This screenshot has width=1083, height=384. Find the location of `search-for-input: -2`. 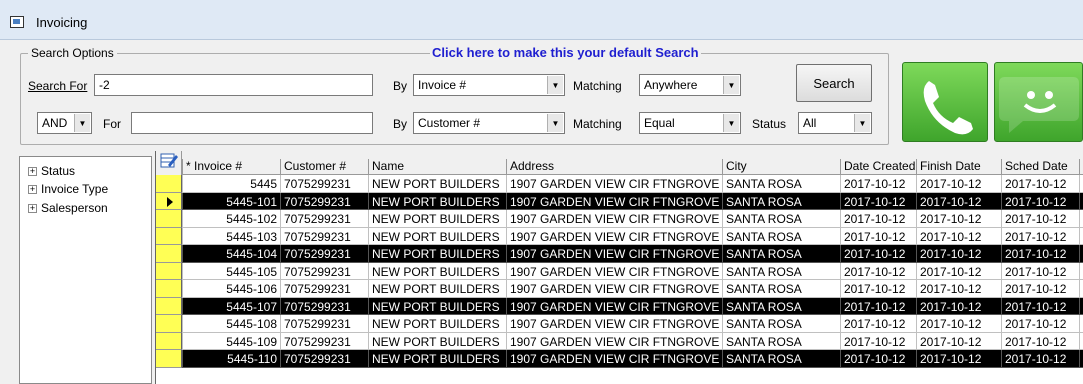

search-for-input: -2 is located at coordinates (233, 85).